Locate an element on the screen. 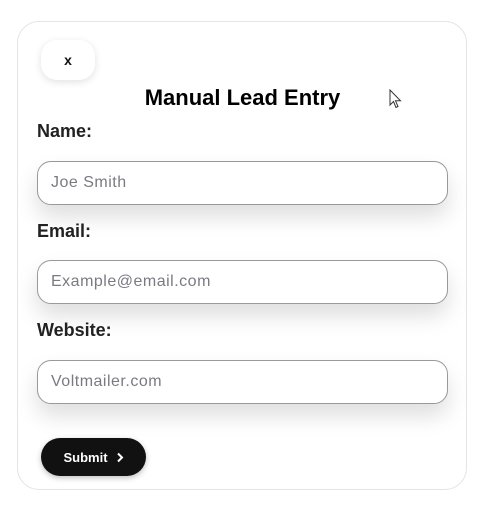 The image size is (489, 510). close-button: x is located at coordinates (68, 60).